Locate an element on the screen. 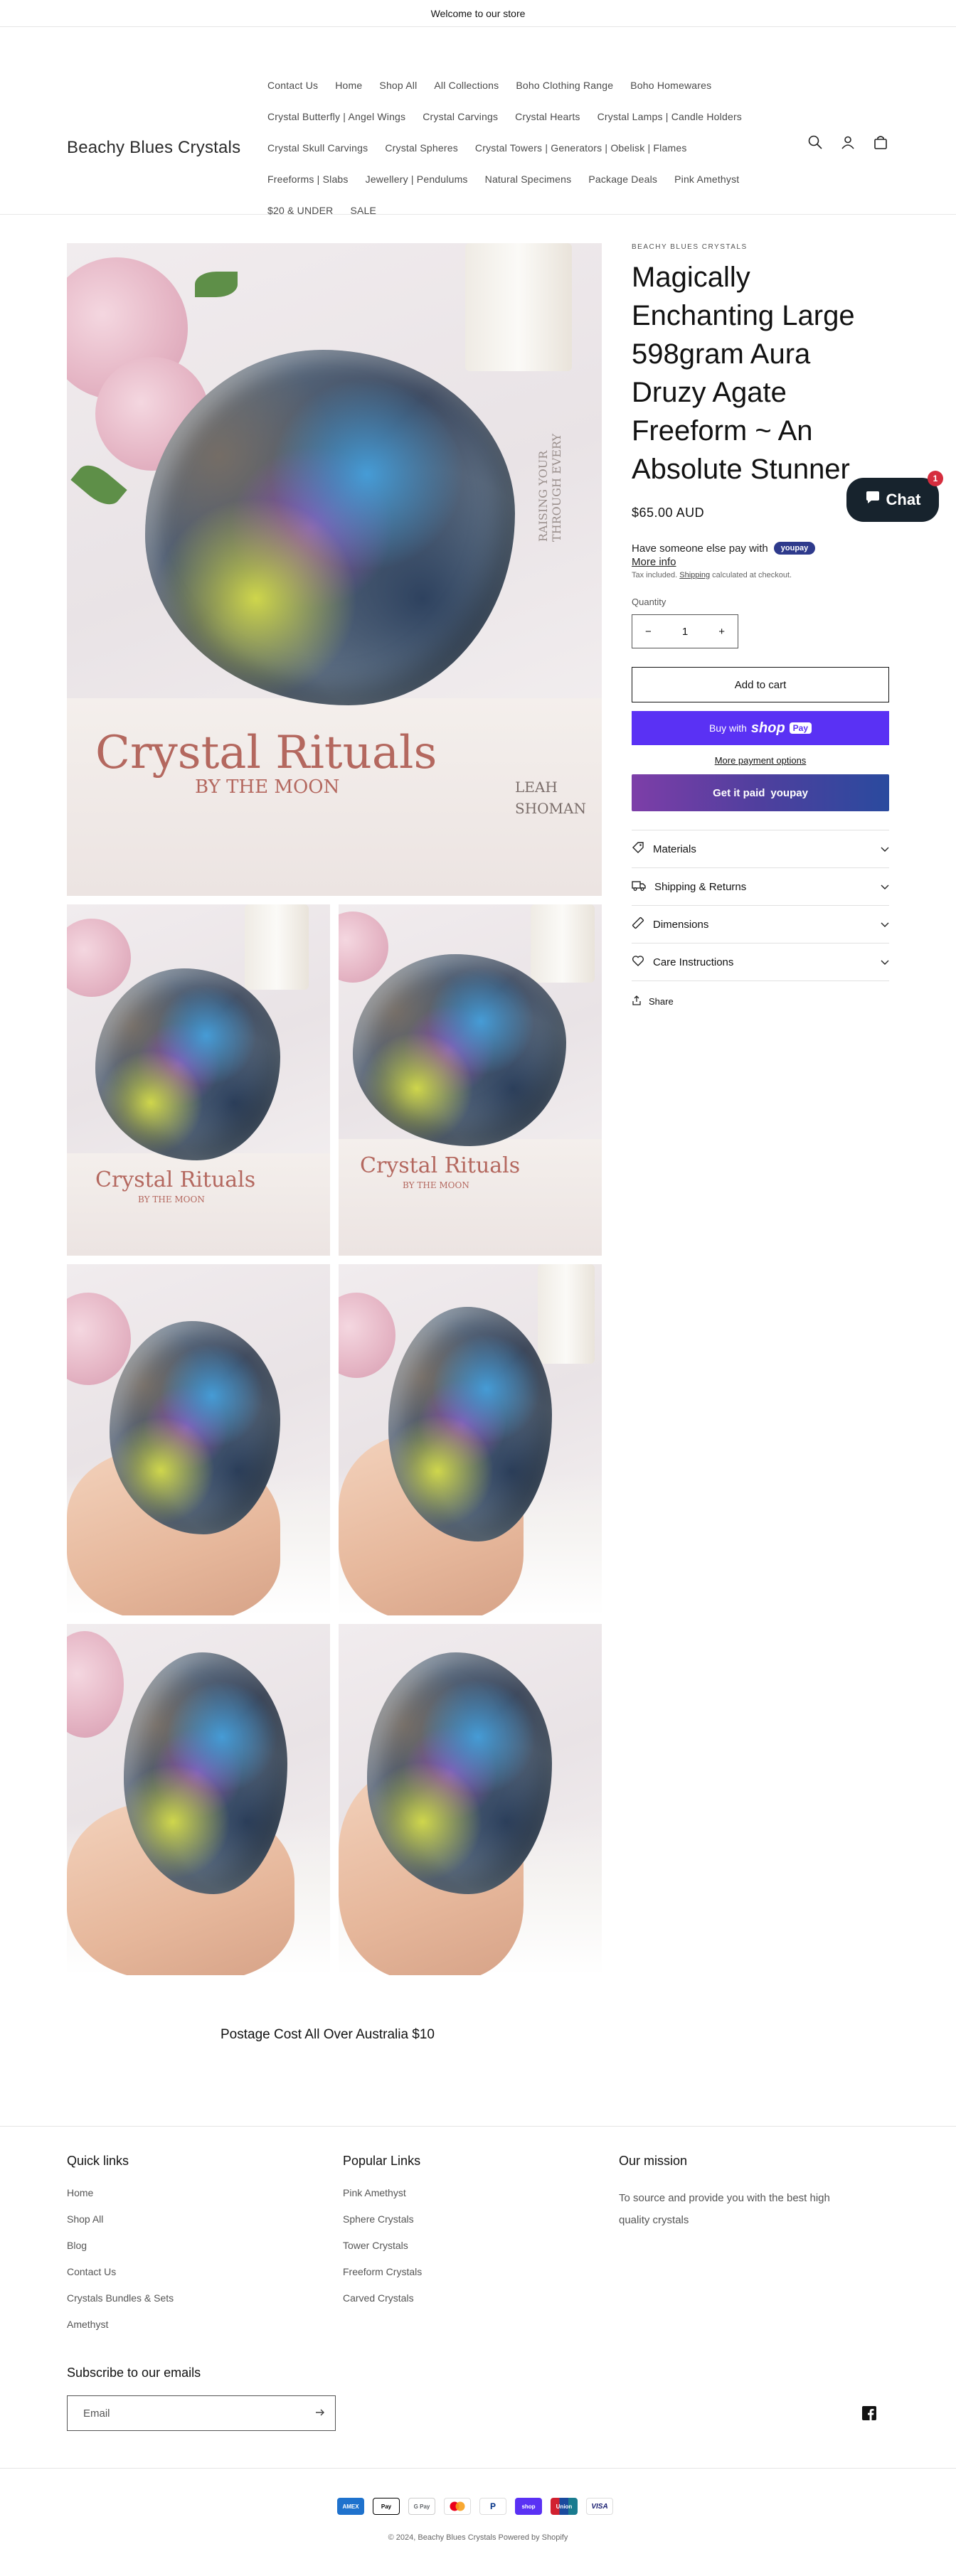 This screenshot has height=2576, width=956. nav-item-carvings: Crystal Carvings is located at coordinates (460, 117).